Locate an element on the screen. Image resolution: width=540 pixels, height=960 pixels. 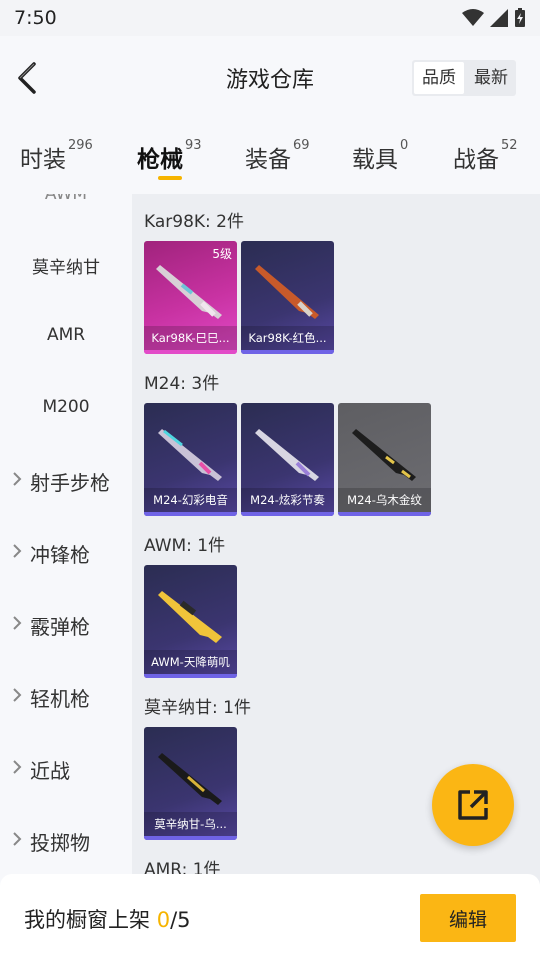
wifi-icon is located at coordinates (473, 17).